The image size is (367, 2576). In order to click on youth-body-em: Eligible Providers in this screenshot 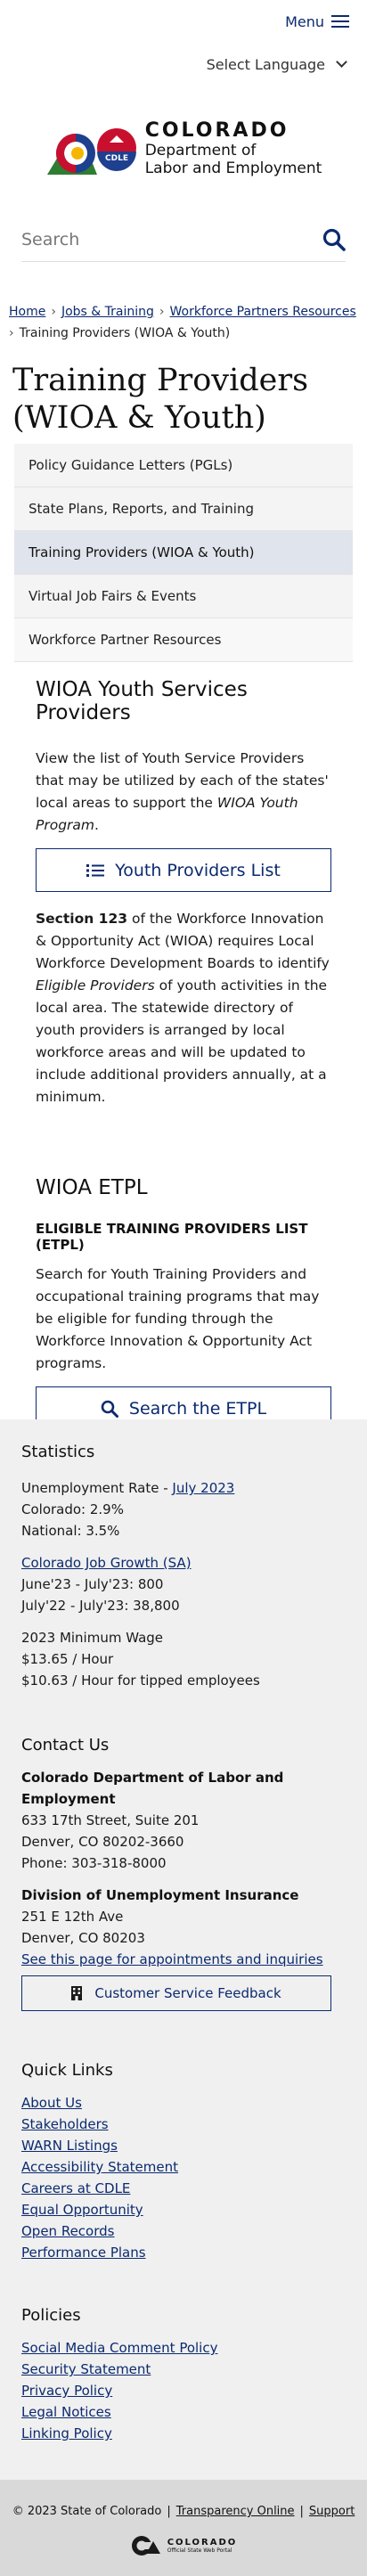, I will do `click(95, 985)`.